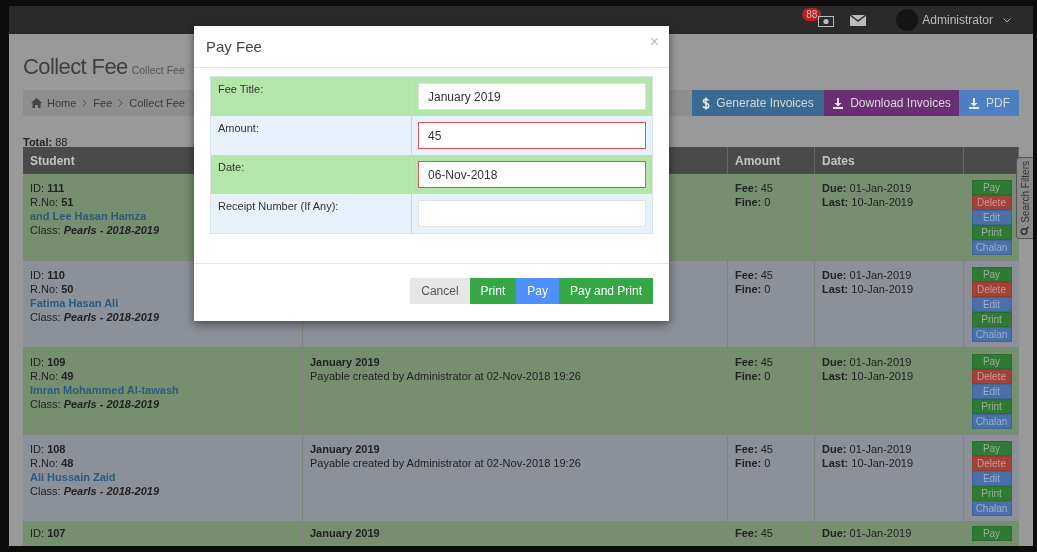  Describe the element at coordinates (440, 291) in the screenshot. I see `modal-button: Cancel` at that location.